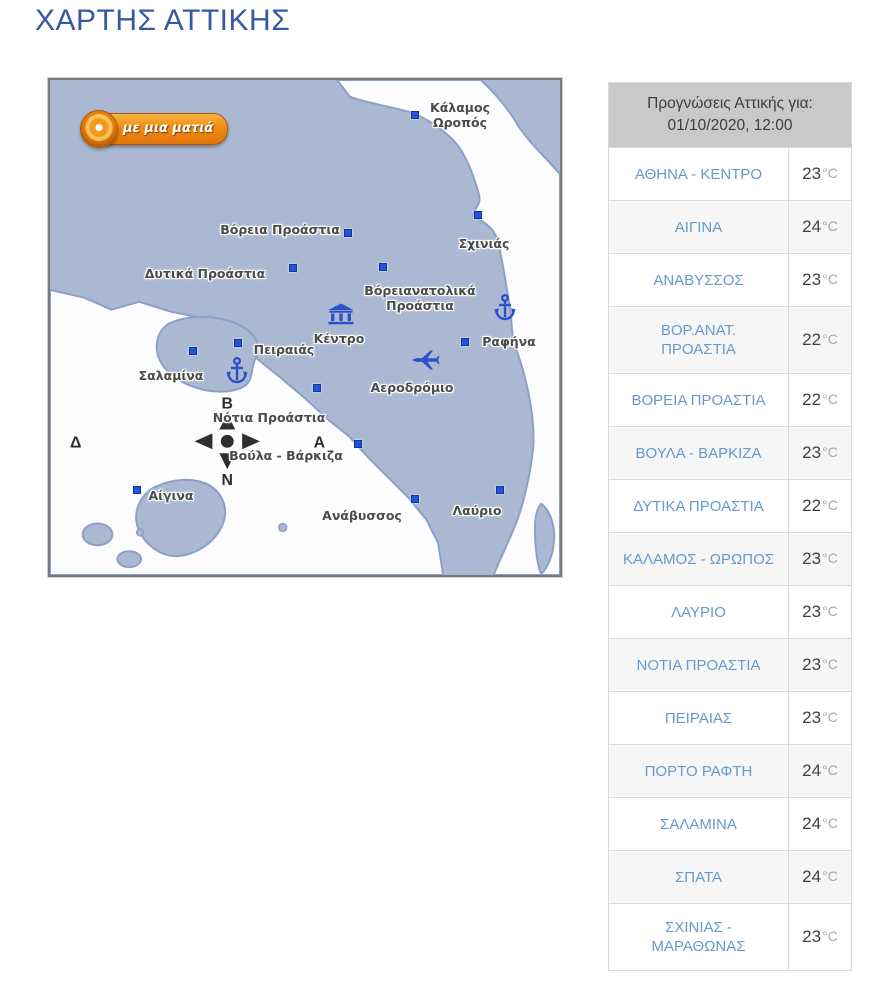 This screenshot has height=992, width=880. I want to click on forecast-row: ΣΑΛΑΜΙΝΑ 24 °C, so click(730, 823).